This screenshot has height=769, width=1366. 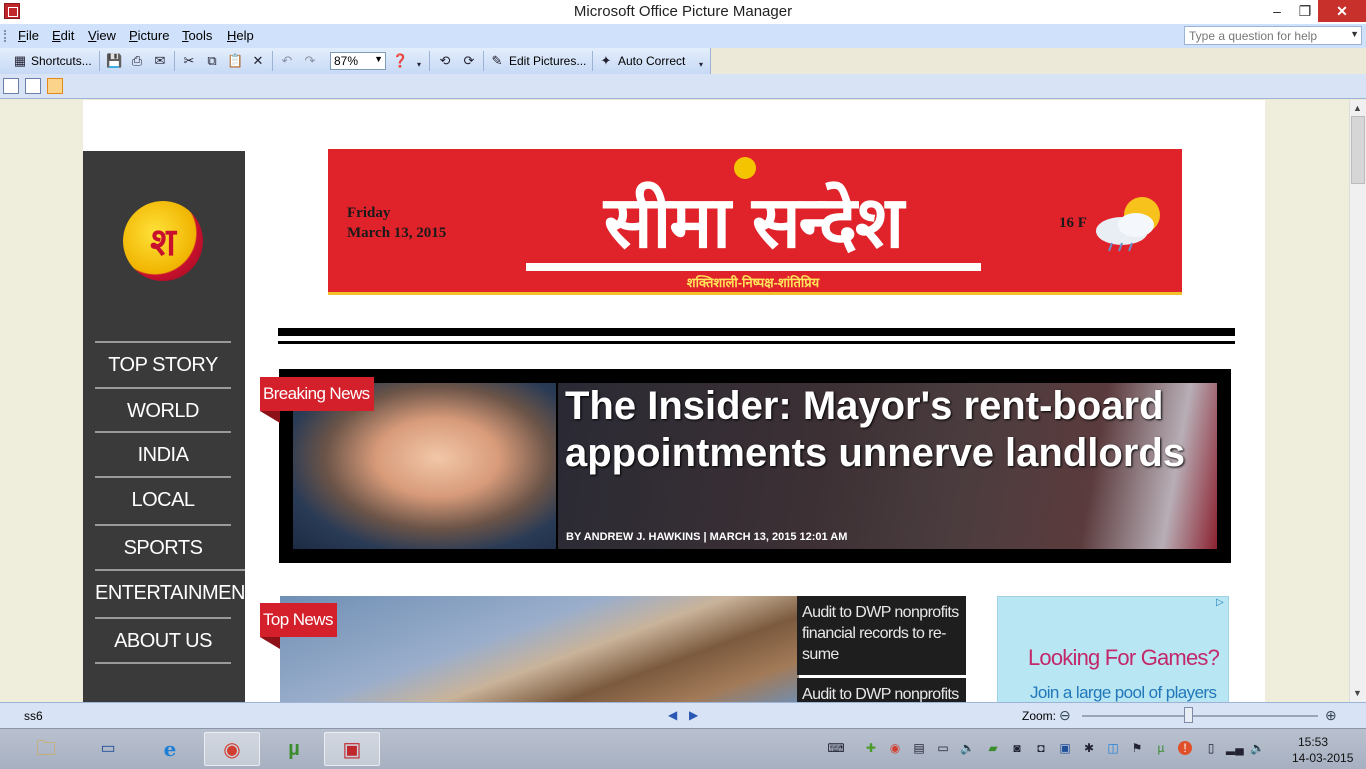 I want to click on rotate-right-icon: ⟳, so click(x=469, y=61).